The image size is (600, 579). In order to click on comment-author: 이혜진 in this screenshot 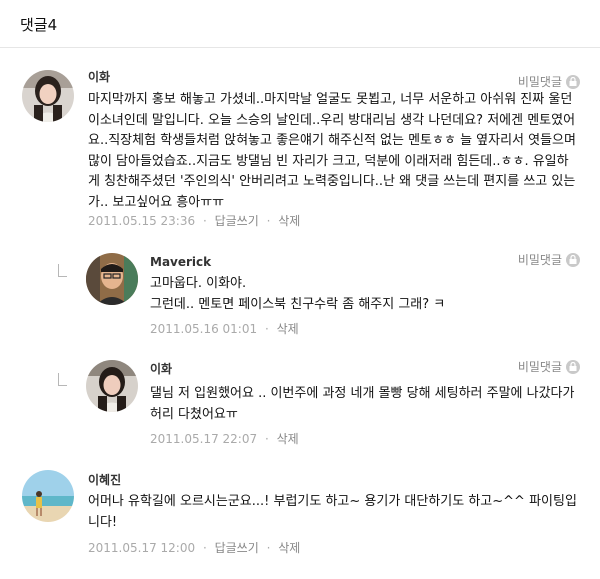, I will do `click(105, 480)`.